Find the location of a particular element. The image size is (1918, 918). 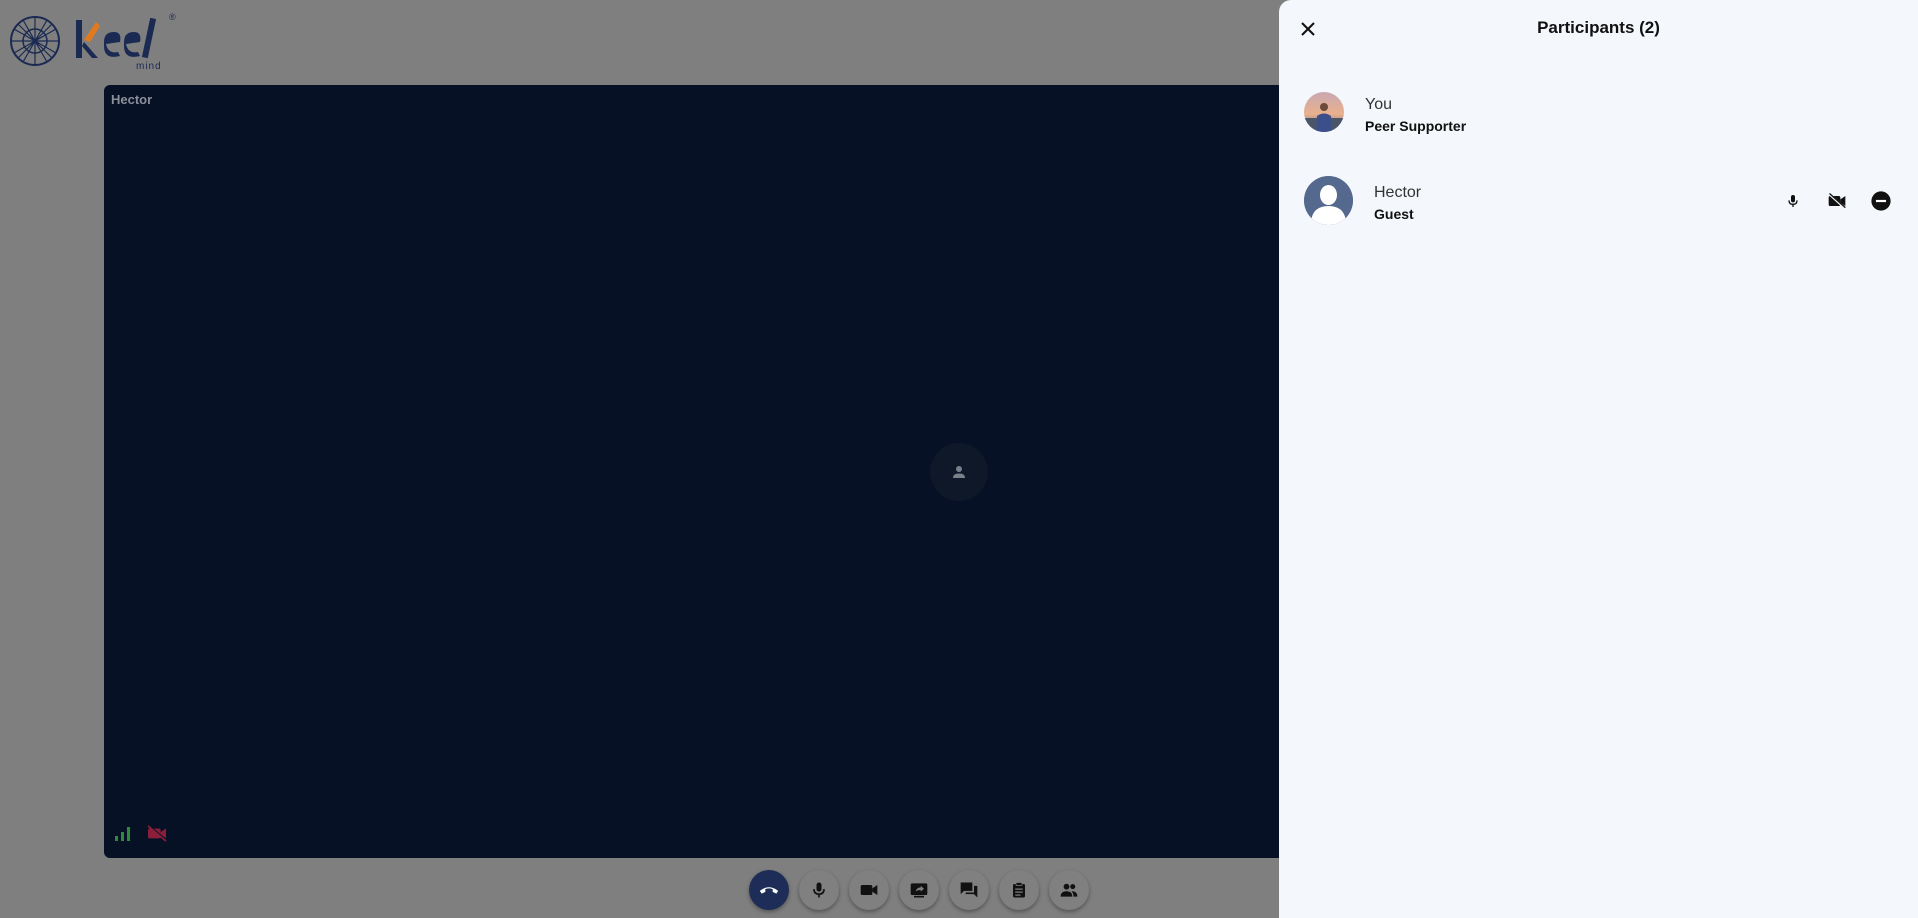

participants-button is located at coordinates (1069, 890).